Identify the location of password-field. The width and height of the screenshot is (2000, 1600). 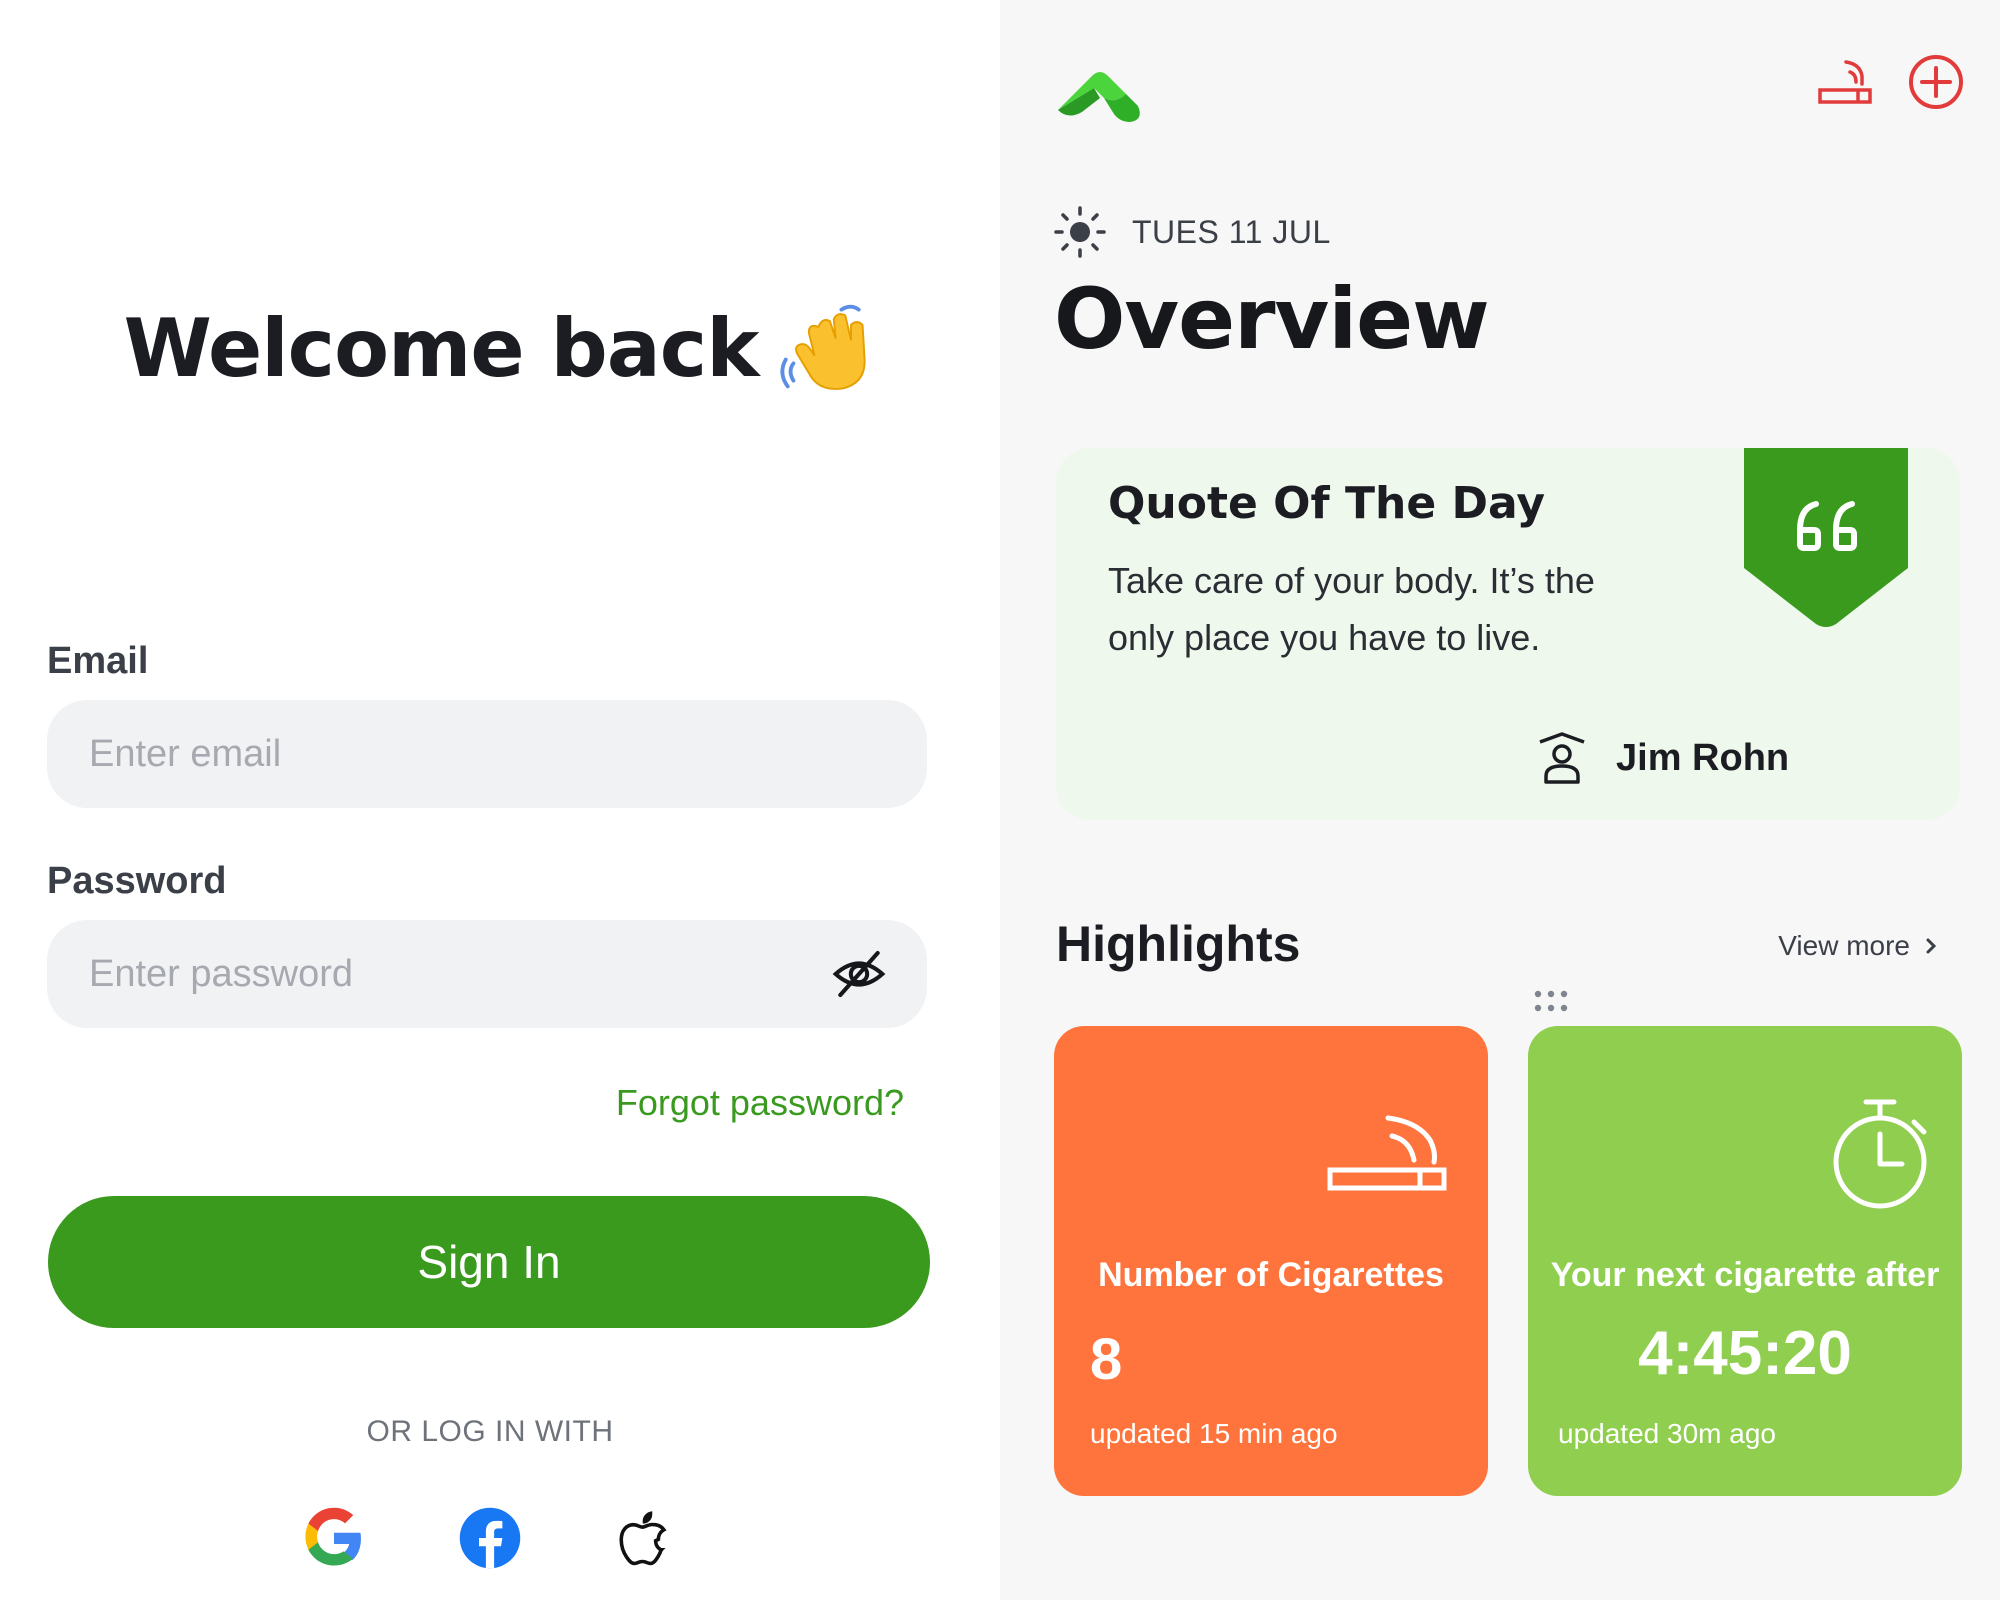
(459, 974).